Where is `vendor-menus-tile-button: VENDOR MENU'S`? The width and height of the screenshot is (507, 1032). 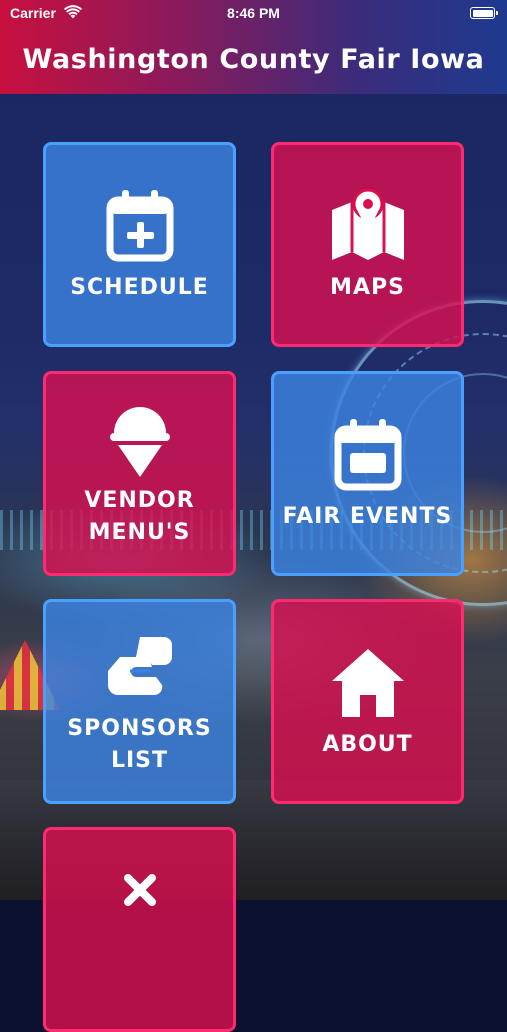
vendor-menus-tile-button: VENDOR MENU'S is located at coordinates (139, 473).